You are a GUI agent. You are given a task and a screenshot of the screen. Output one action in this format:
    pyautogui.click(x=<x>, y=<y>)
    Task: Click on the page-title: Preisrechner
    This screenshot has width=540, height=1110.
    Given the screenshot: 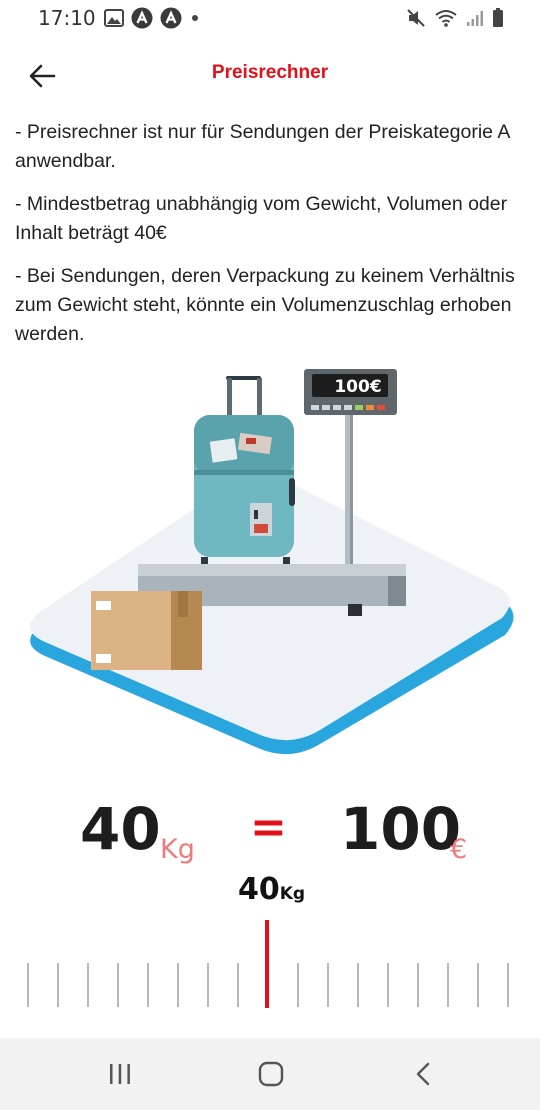 What is the action you would take?
    pyautogui.click(x=270, y=72)
    